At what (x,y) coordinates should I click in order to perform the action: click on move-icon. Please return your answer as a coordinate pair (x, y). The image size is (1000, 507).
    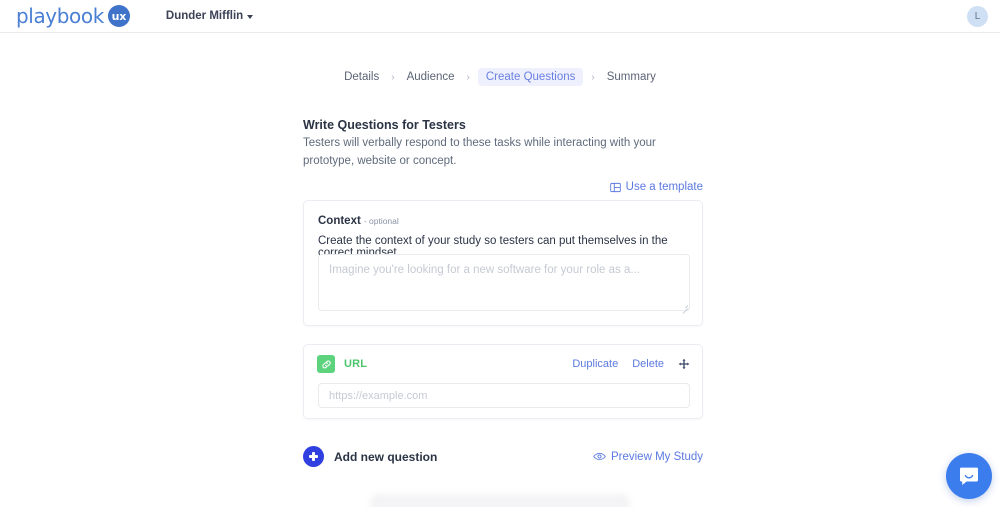
    Looking at the image, I should click on (684, 364).